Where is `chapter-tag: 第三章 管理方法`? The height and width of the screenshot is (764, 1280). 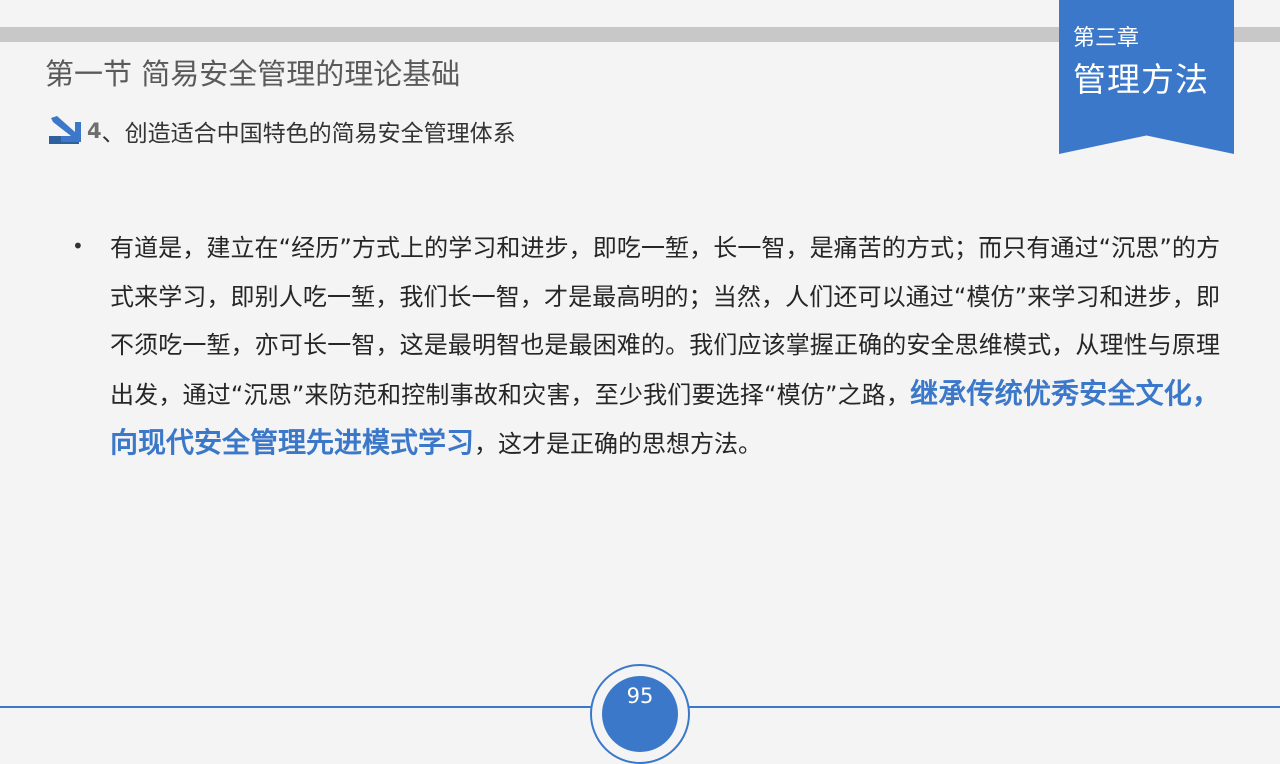
chapter-tag: 第三章 管理方法 is located at coordinates (1146, 77).